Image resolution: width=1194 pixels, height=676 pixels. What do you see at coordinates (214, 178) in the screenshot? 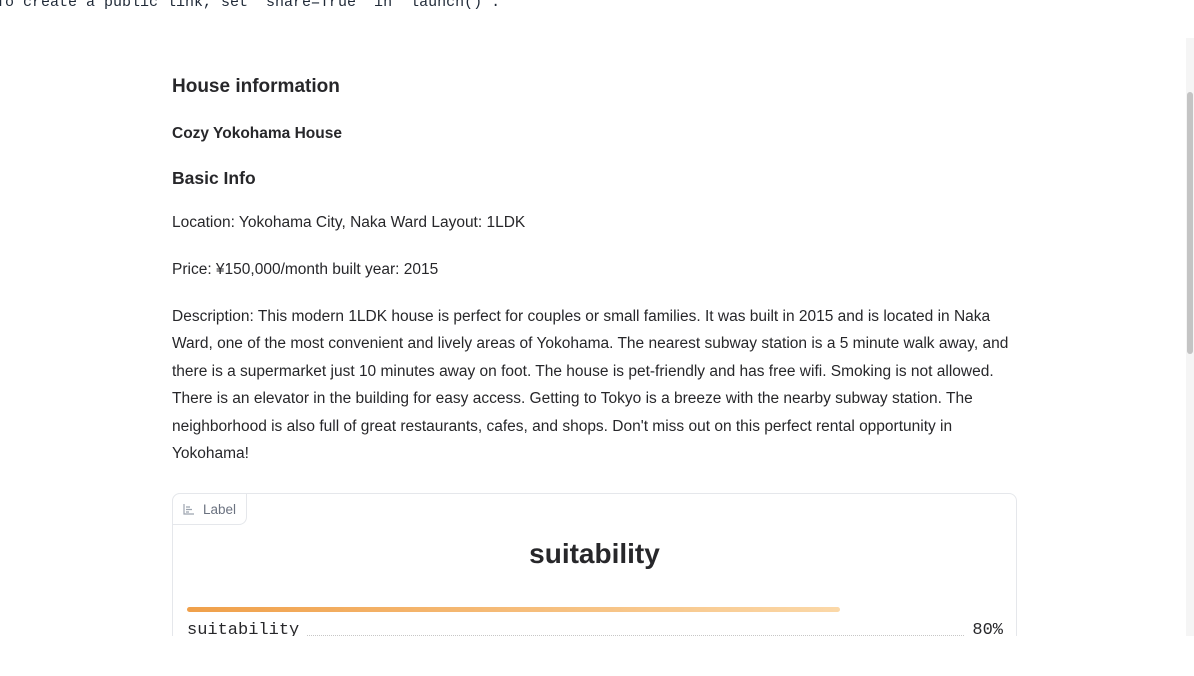
I see `basic-info-heading: Basic Info` at bounding box center [214, 178].